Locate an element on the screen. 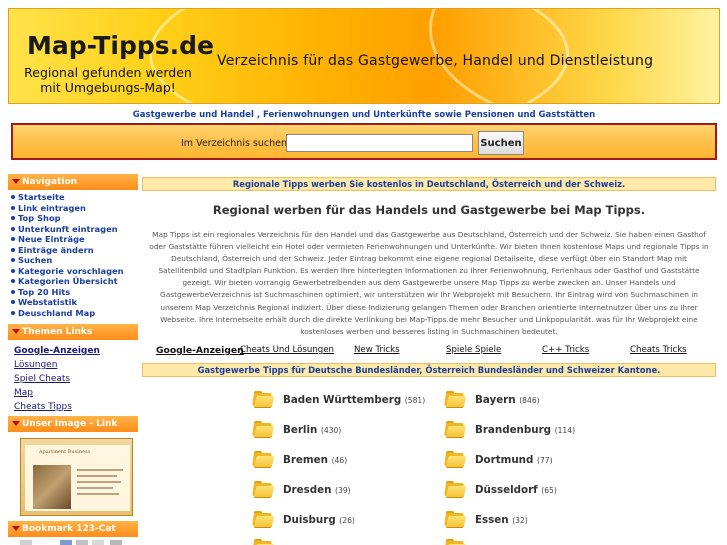  sidebar-themen-header: Themen Links is located at coordinates (73, 332).